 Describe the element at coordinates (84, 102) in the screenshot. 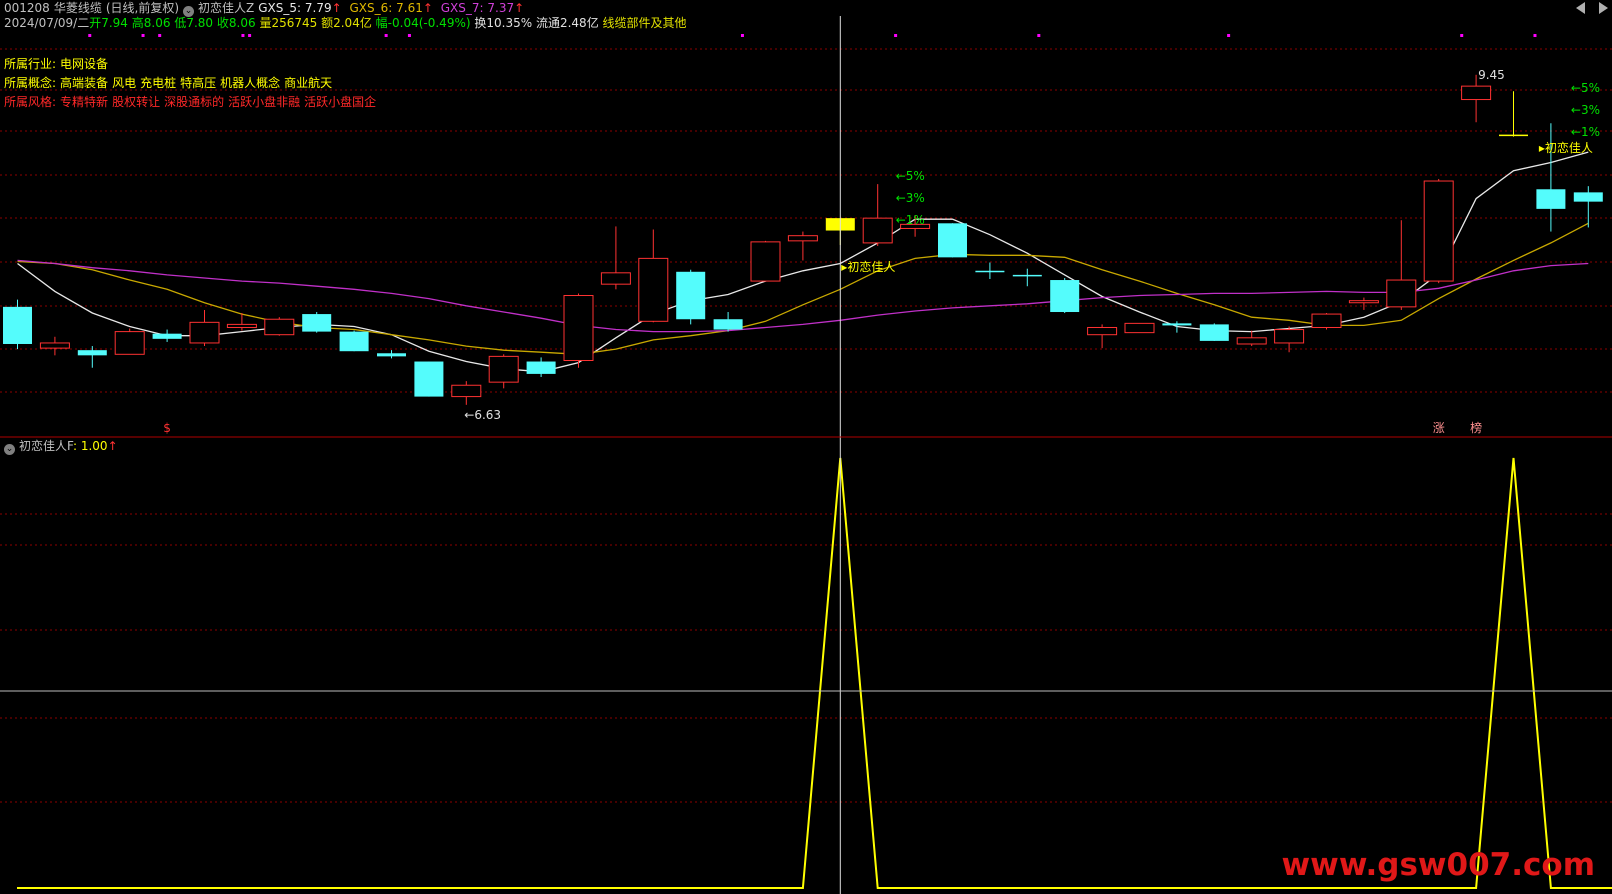

I see `style-tag: 专精特新` at that location.